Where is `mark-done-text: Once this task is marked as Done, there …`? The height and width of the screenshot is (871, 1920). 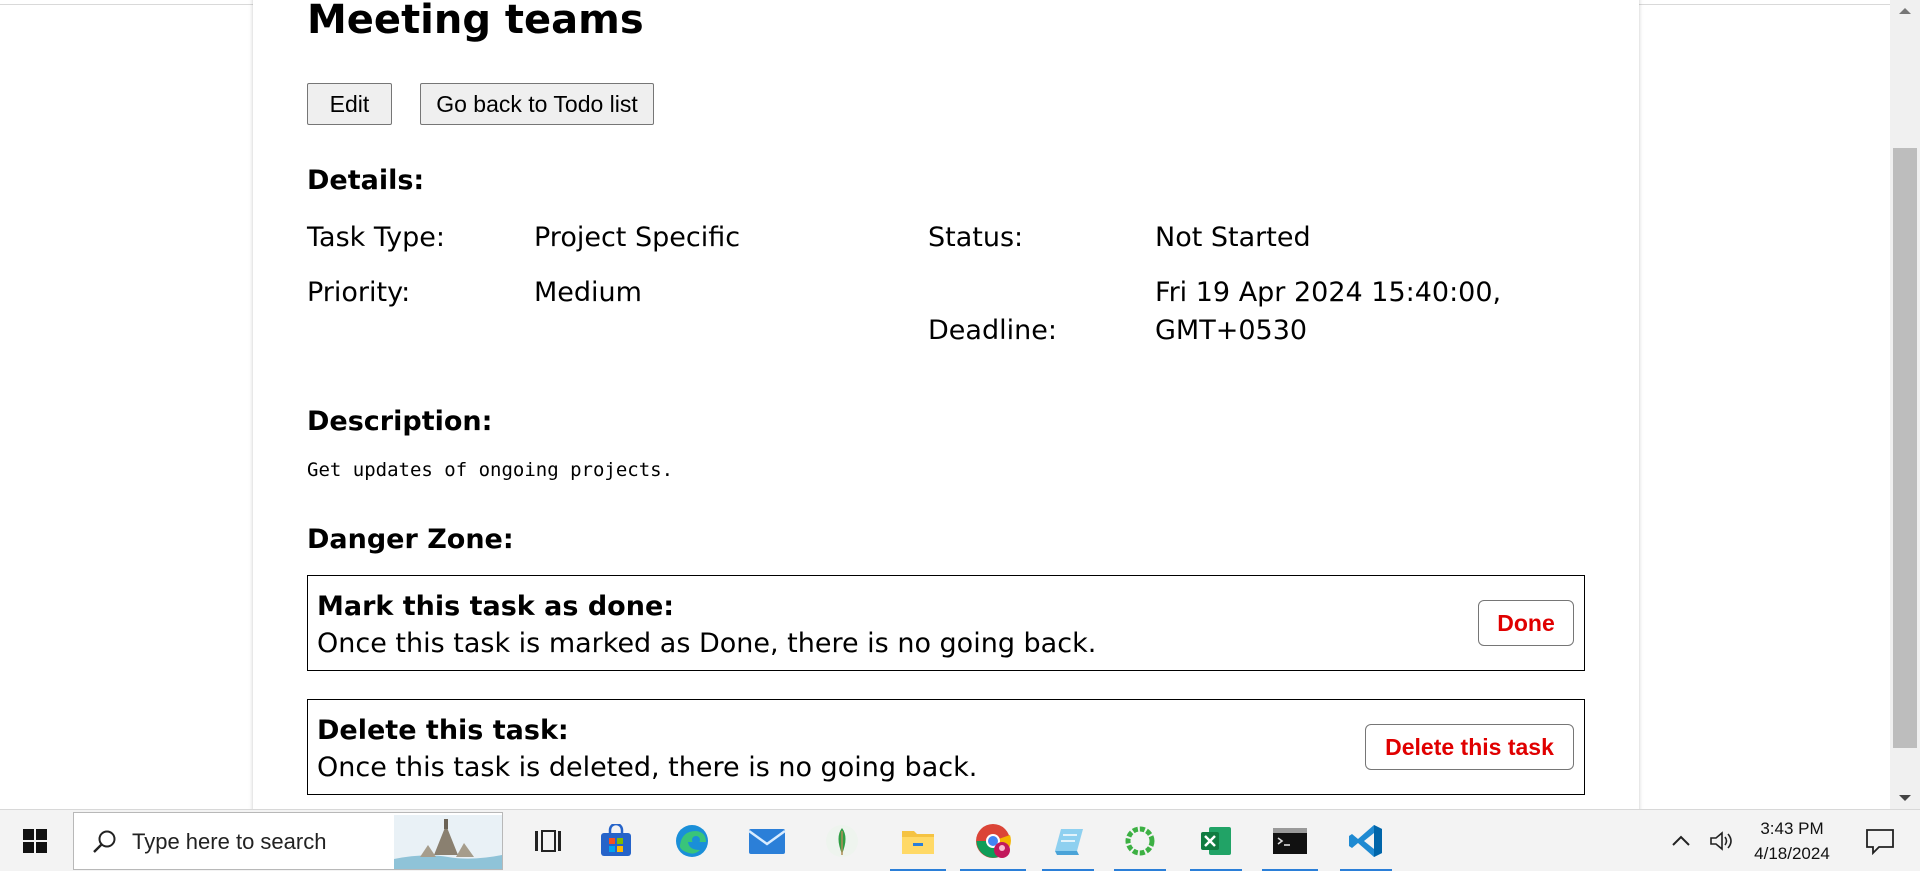
mark-done-text: Once this task is marked as Done, there … is located at coordinates (707, 643).